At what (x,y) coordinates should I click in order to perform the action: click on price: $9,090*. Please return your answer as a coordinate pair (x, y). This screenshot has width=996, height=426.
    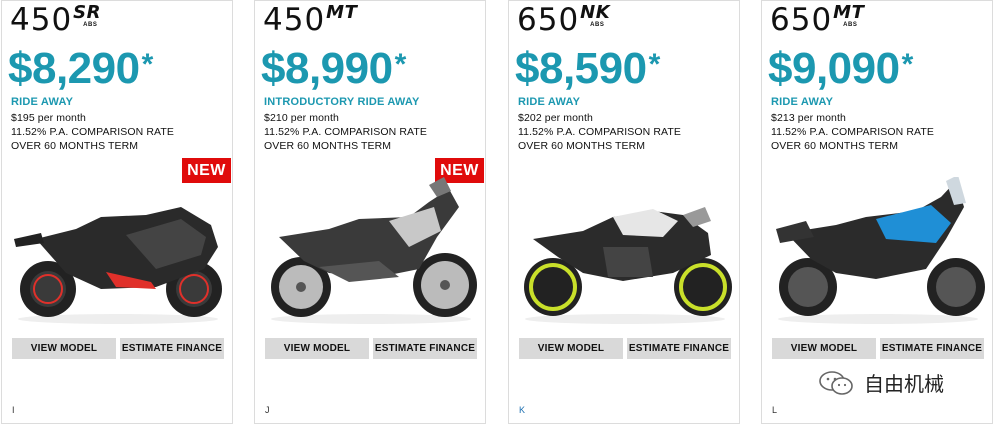
    Looking at the image, I should click on (840, 68).